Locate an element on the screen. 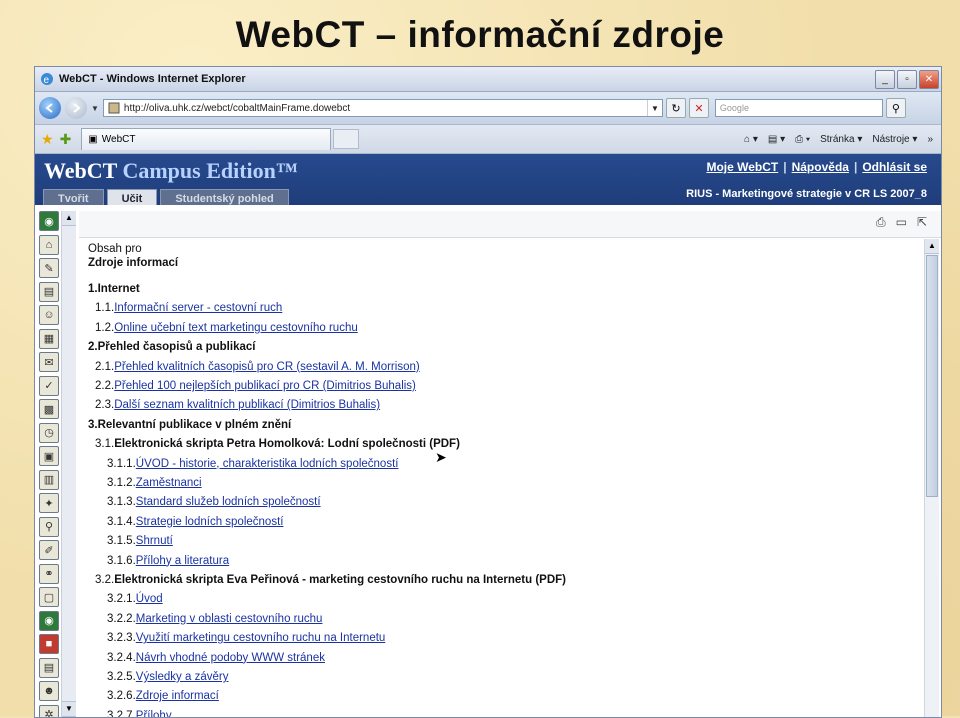 Image resolution: width=960 pixels, height=718 pixels. expand-icon: ⇱ is located at coordinates (922, 222).